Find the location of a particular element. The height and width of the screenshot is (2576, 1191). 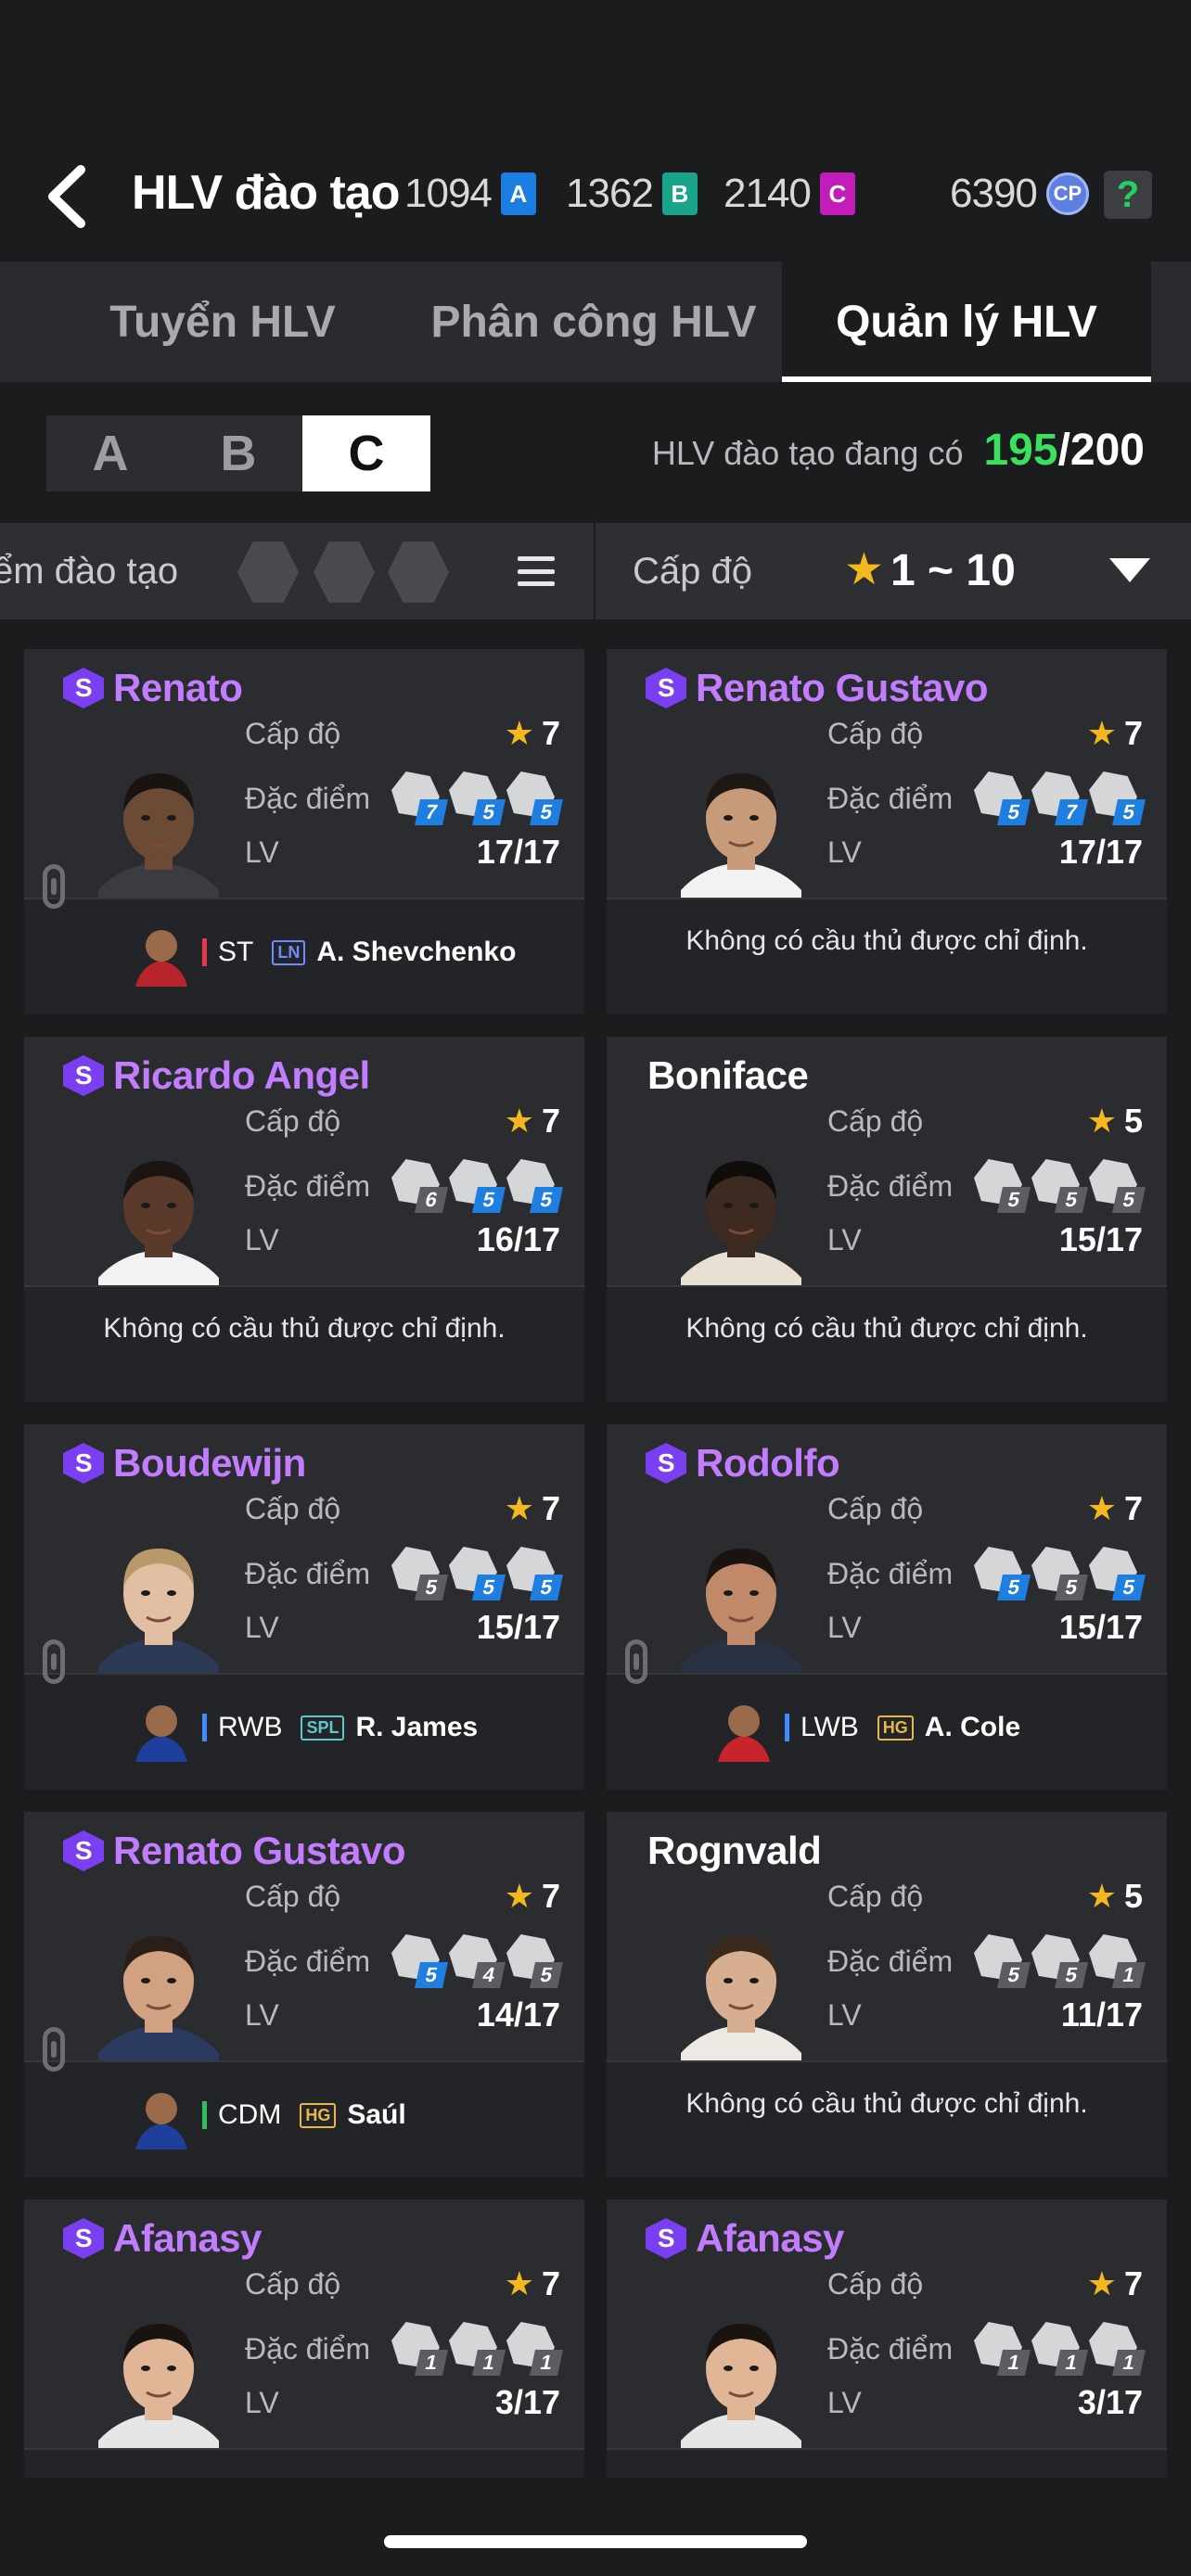

season-badge: SPL is located at coordinates (323, 1728).